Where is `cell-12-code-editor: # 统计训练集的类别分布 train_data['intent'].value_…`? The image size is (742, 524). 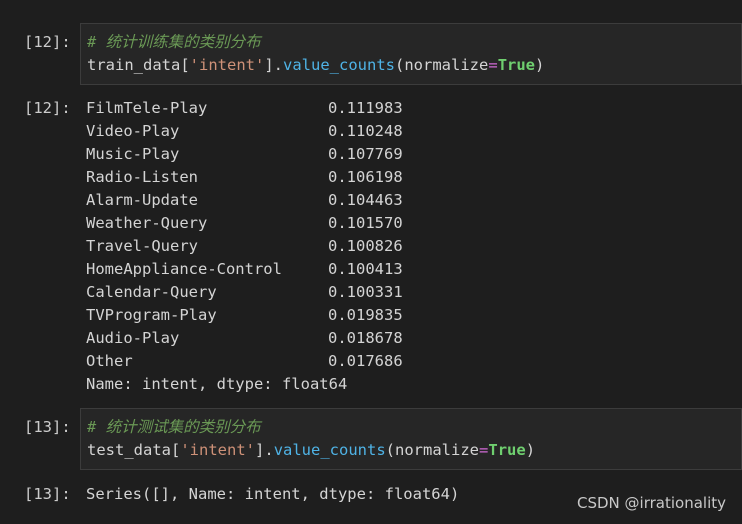 cell-12-code-editor: # 统计训练集的类别分布 train_data['intent'].value_… is located at coordinates (411, 54).